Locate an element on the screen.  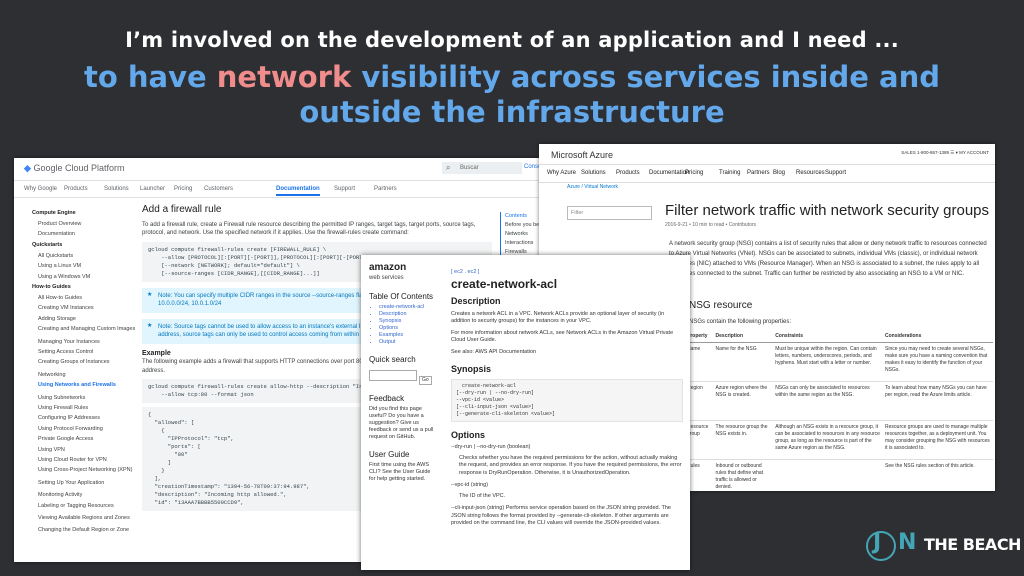
aws-search-button: Go is located at coordinates (425, 380).